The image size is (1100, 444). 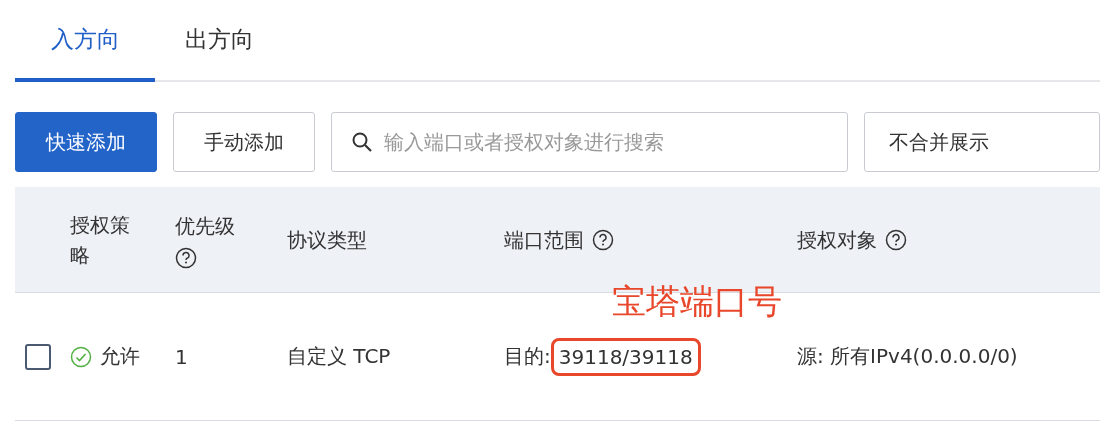 I want to click on priority-text: 1, so click(x=181, y=356).